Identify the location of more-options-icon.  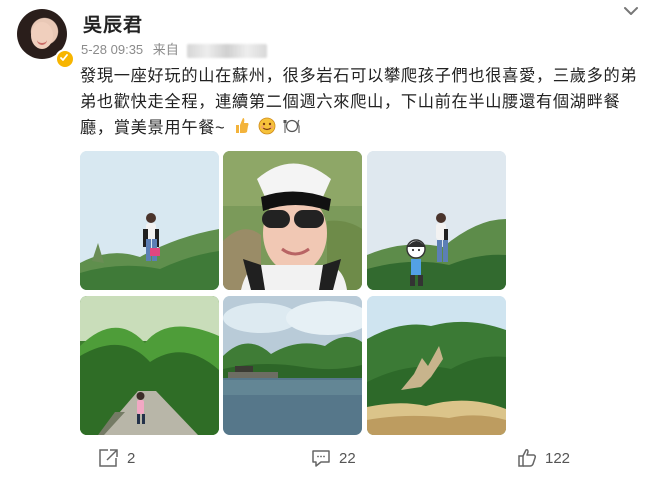
(631, 12).